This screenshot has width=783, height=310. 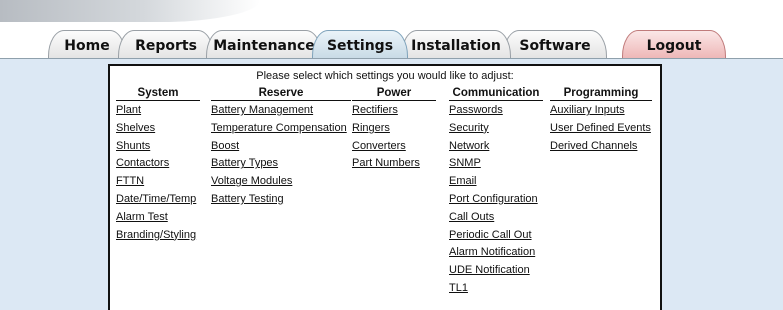 I want to click on link-ude-notification: UDE Notification, so click(x=489, y=270).